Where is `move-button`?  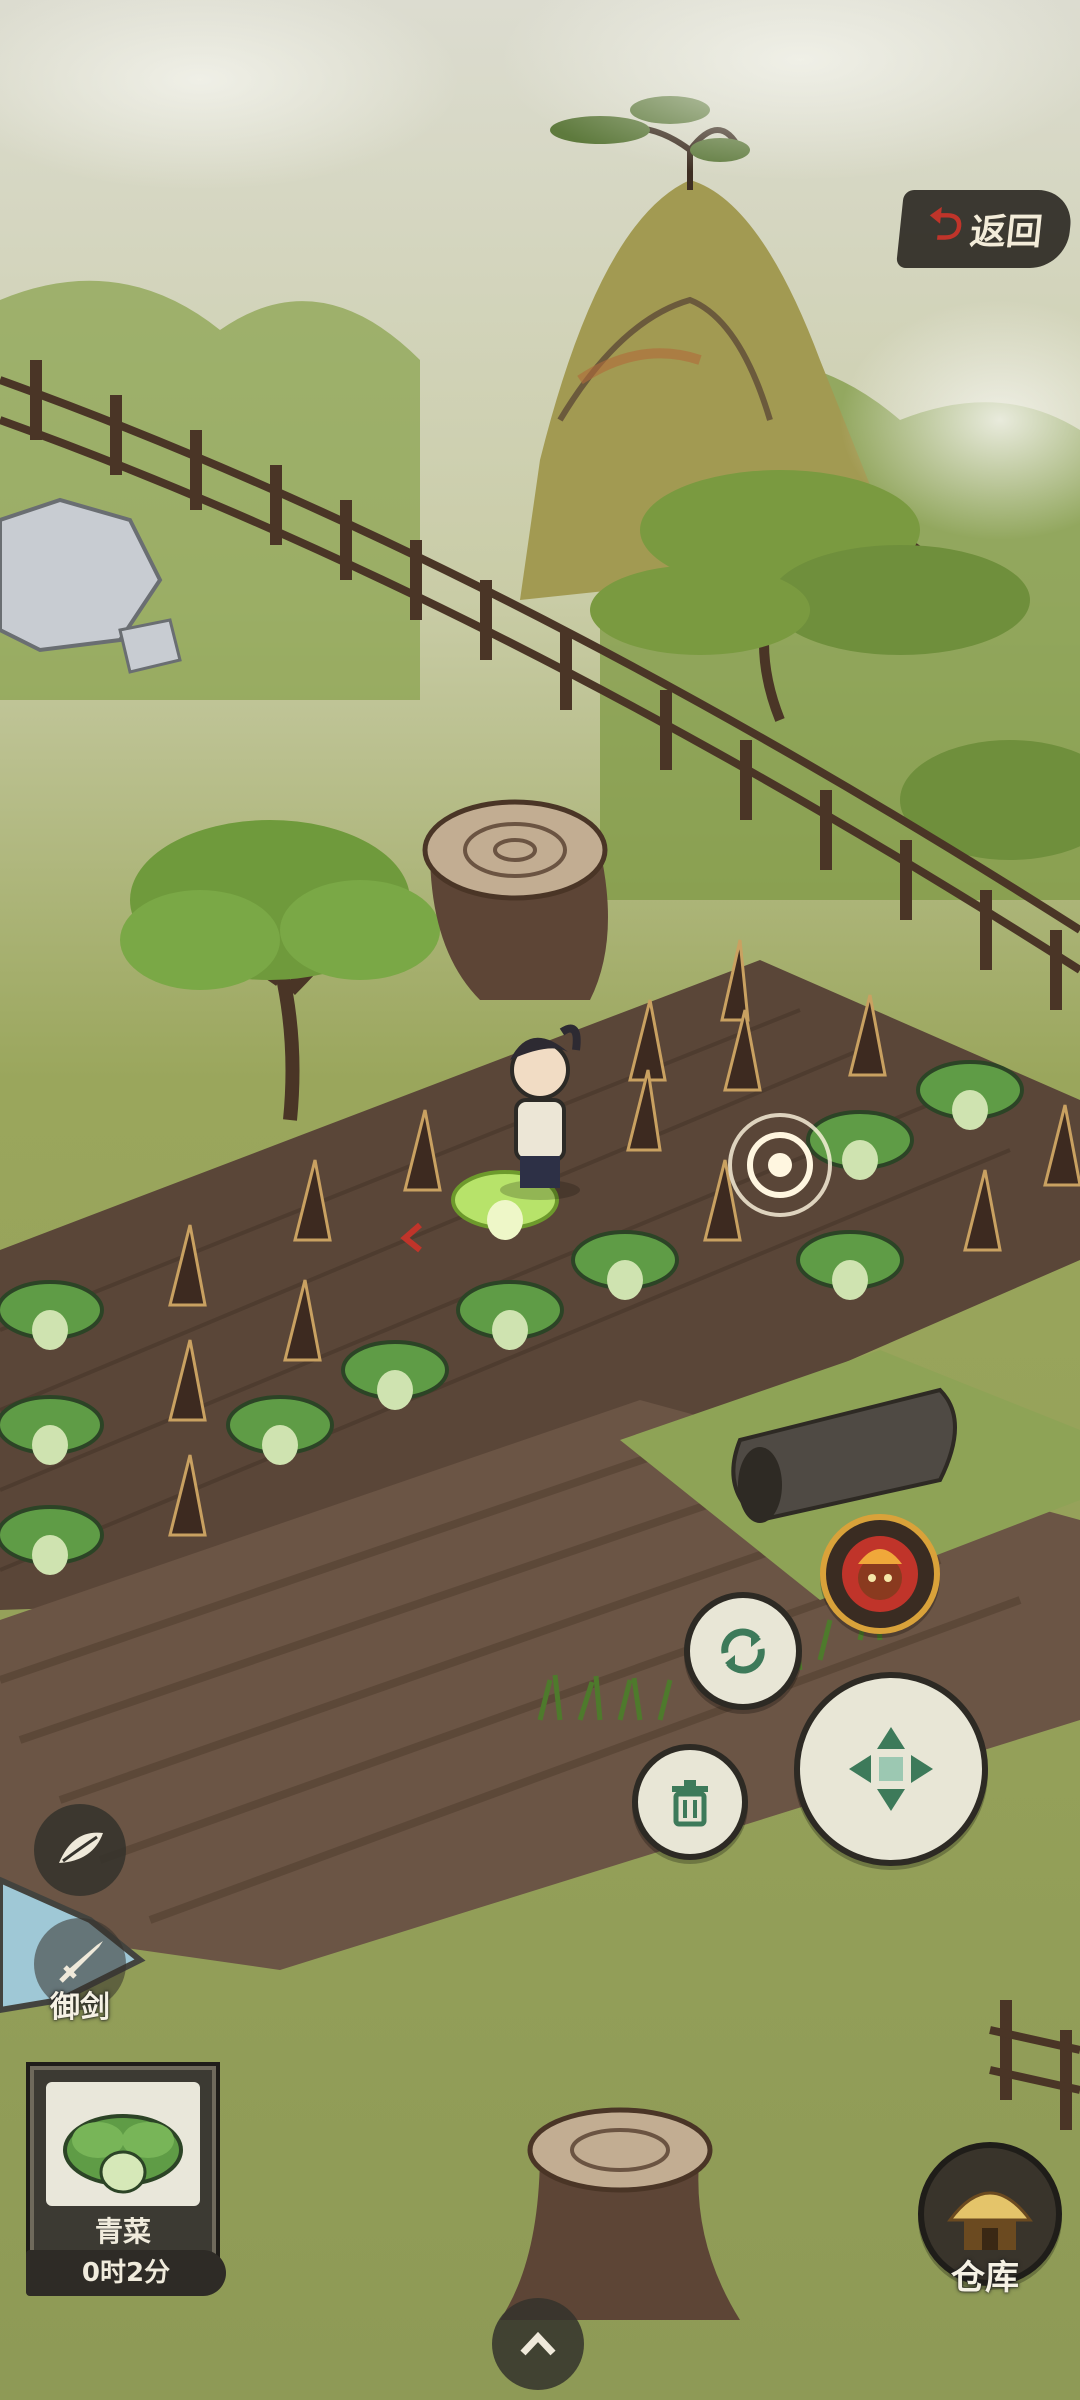 move-button is located at coordinates (891, 1769).